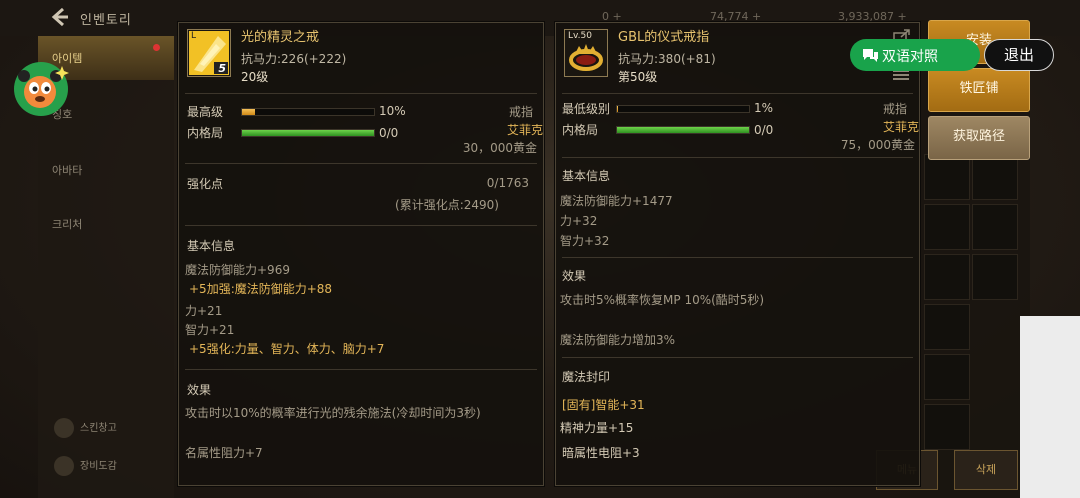  What do you see at coordinates (194, 36) in the screenshot?
I see `item-icon-level: L` at bounding box center [194, 36].